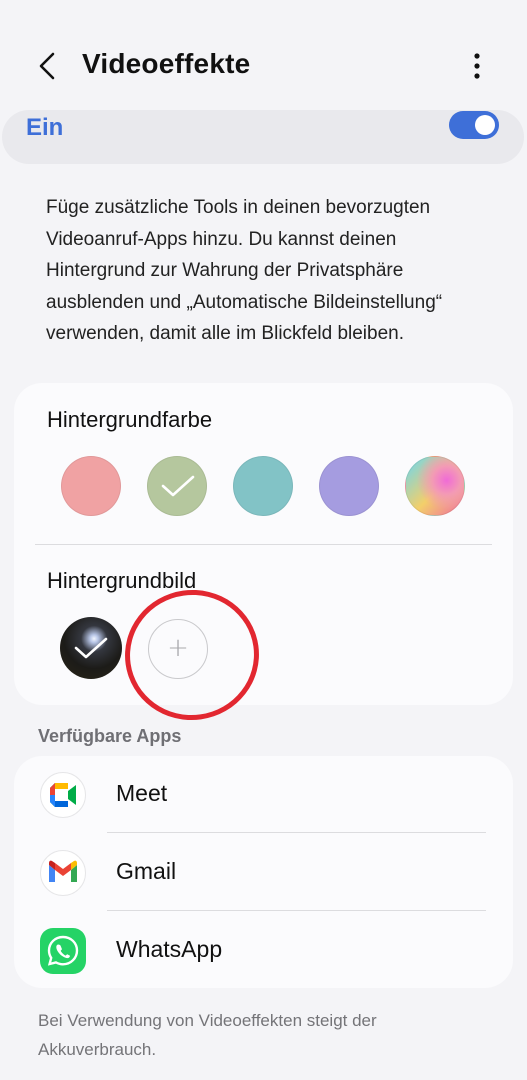 The height and width of the screenshot is (1080, 527). What do you see at coordinates (263, 795) in the screenshot?
I see `app-row-meet: Meet` at bounding box center [263, 795].